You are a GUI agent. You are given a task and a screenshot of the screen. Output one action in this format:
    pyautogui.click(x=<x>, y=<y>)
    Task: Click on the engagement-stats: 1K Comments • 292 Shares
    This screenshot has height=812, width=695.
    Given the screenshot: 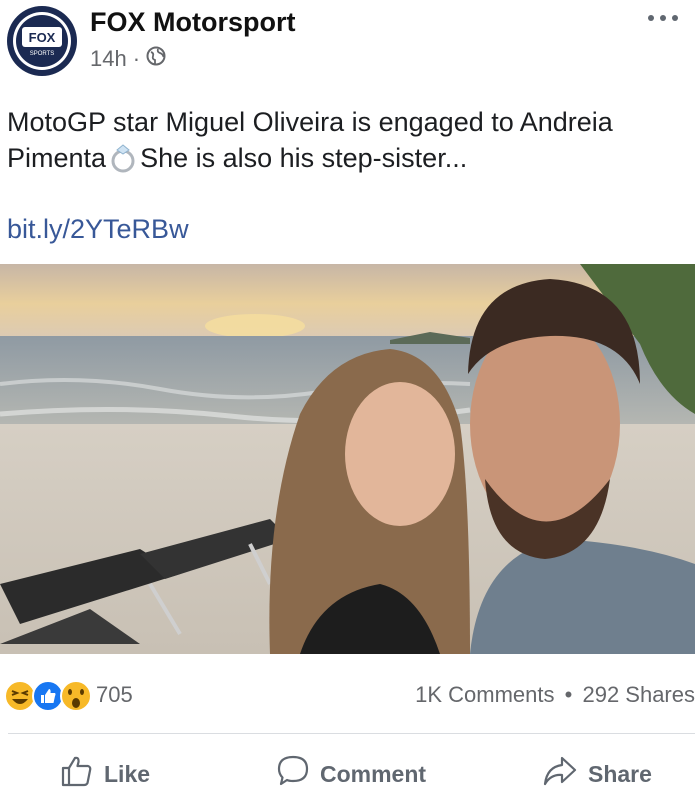 What is the action you would take?
    pyautogui.click(x=555, y=695)
    